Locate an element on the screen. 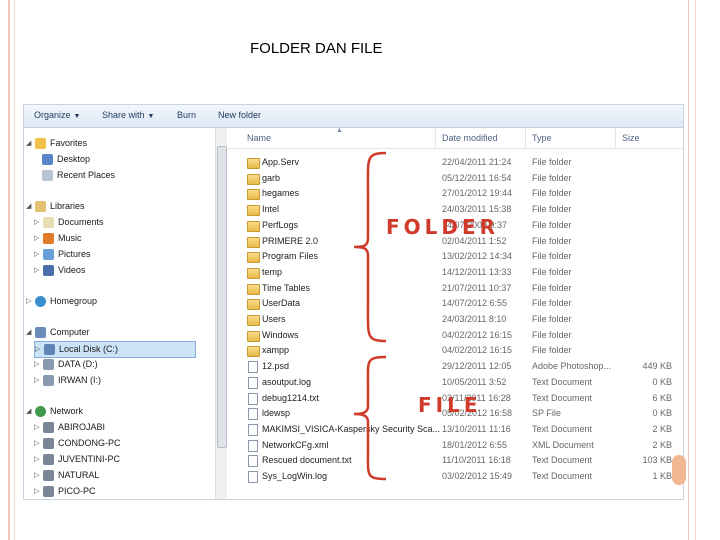  burn-button: Burn is located at coordinates (186, 115).